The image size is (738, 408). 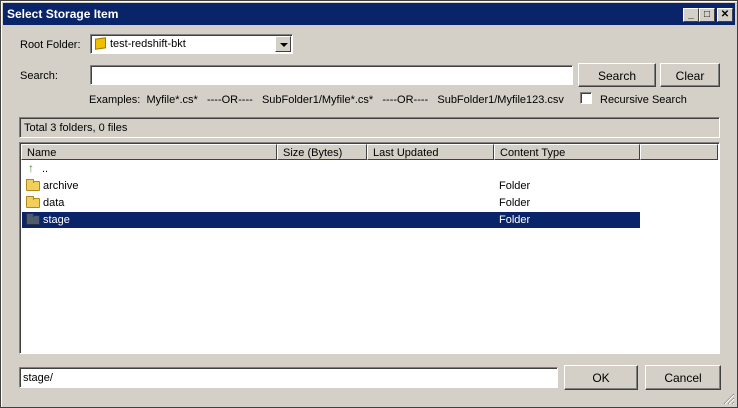 I want to click on resize-grip-icon, so click(x=729, y=399).